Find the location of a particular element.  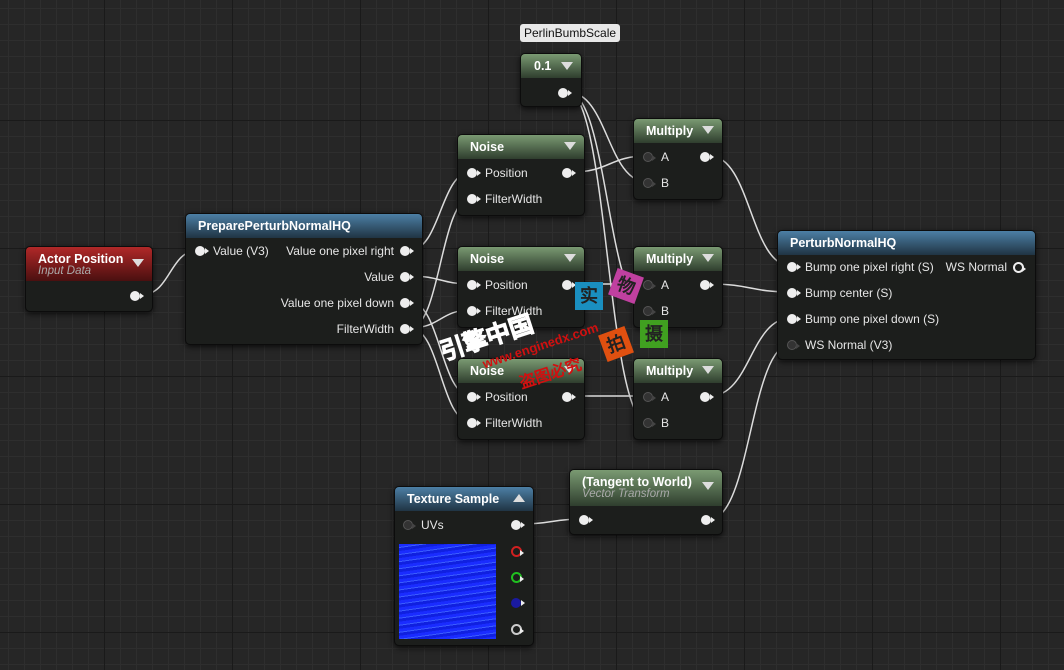

vector-transform-node: (Tangent to World) Vector Transform is located at coordinates (646, 502).